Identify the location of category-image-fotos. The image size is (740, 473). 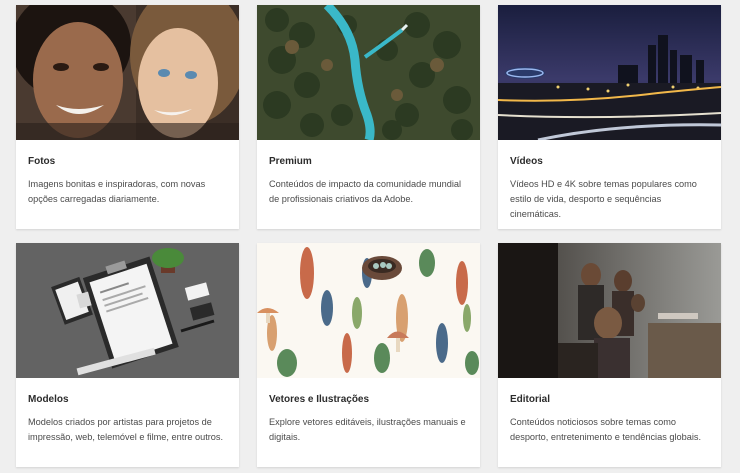
(127, 72).